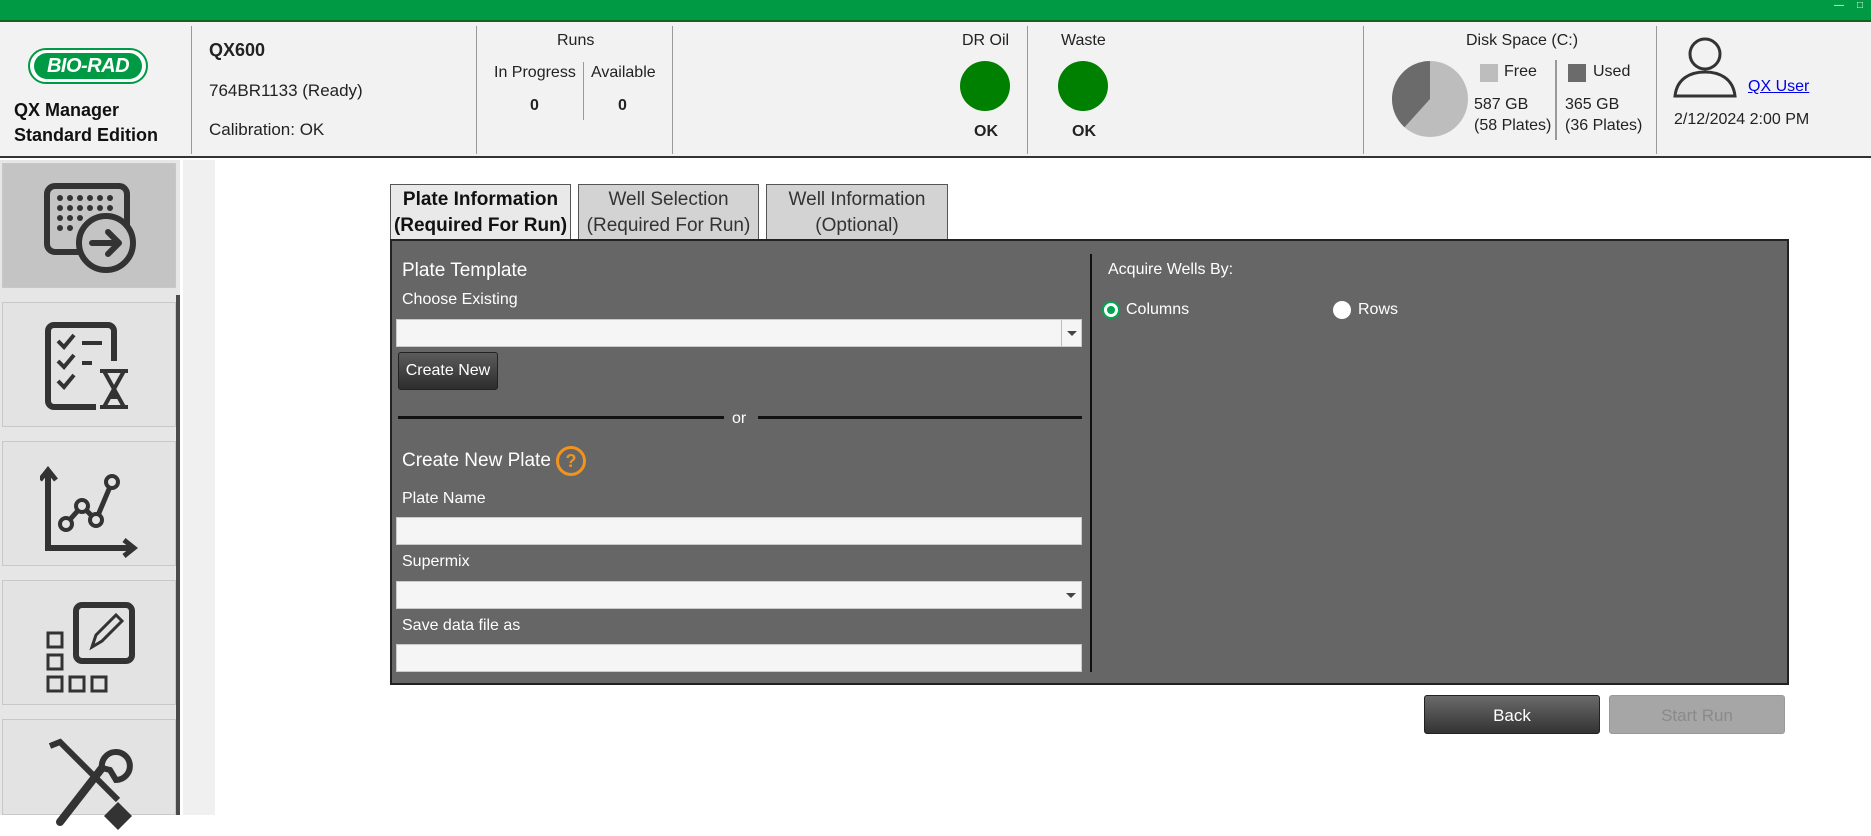 The height and width of the screenshot is (836, 1871). What do you see at coordinates (1742, 119) in the screenshot?
I see `current-datetime: 2/12/2024 2:00 PM` at bounding box center [1742, 119].